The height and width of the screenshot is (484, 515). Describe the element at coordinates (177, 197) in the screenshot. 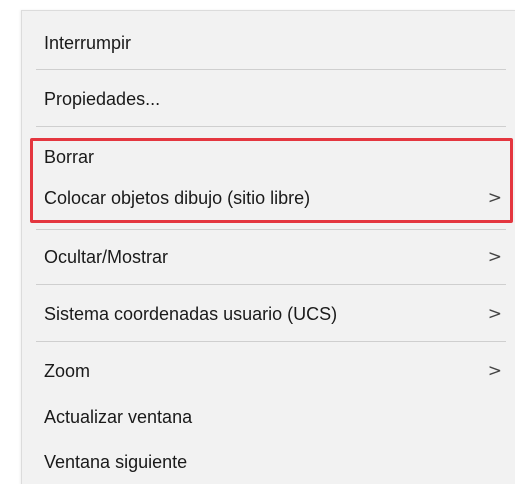

I see `menu-item-label: Colocar objetos dibujo (sitio libre)` at that location.